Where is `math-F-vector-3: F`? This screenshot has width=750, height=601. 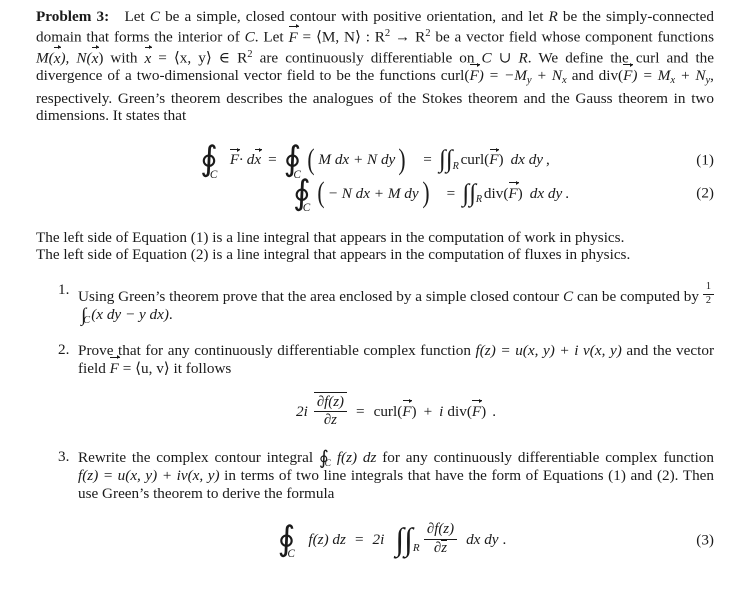 math-F-vector-3: F is located at coordinates (628, 73).